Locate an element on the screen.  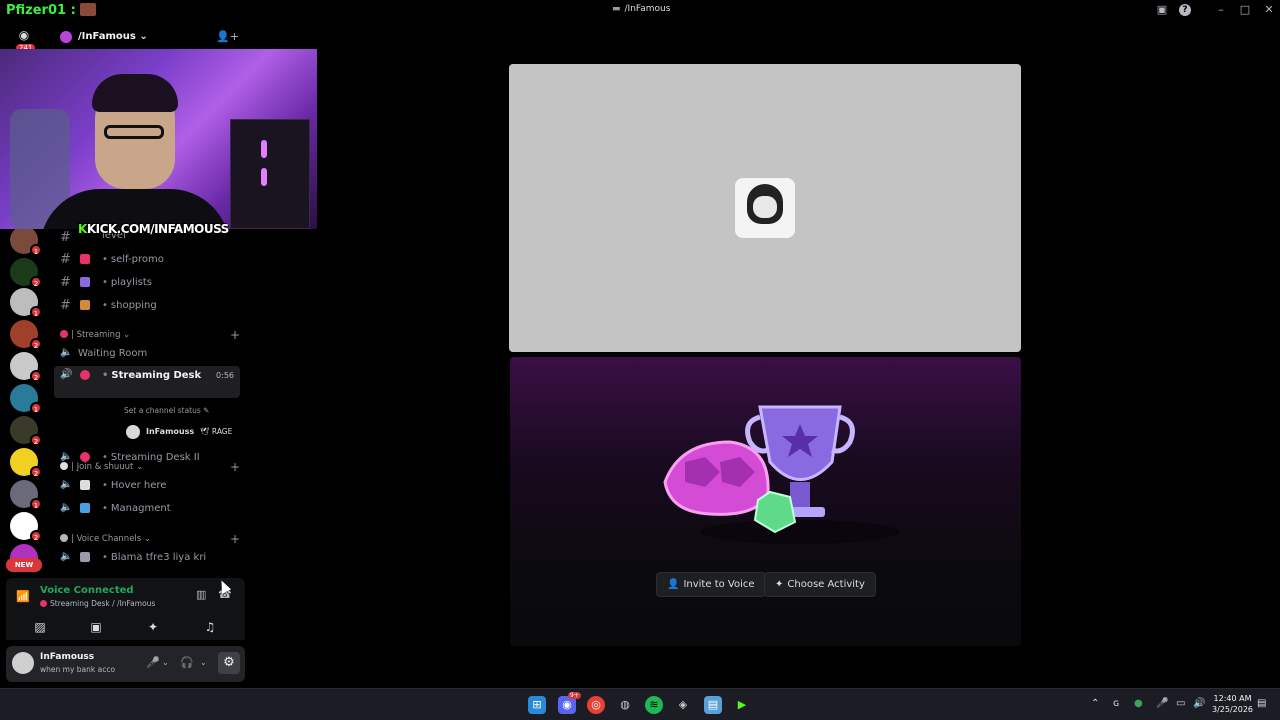
explorer-icon: ▤ is located at coordinates (713, 705).